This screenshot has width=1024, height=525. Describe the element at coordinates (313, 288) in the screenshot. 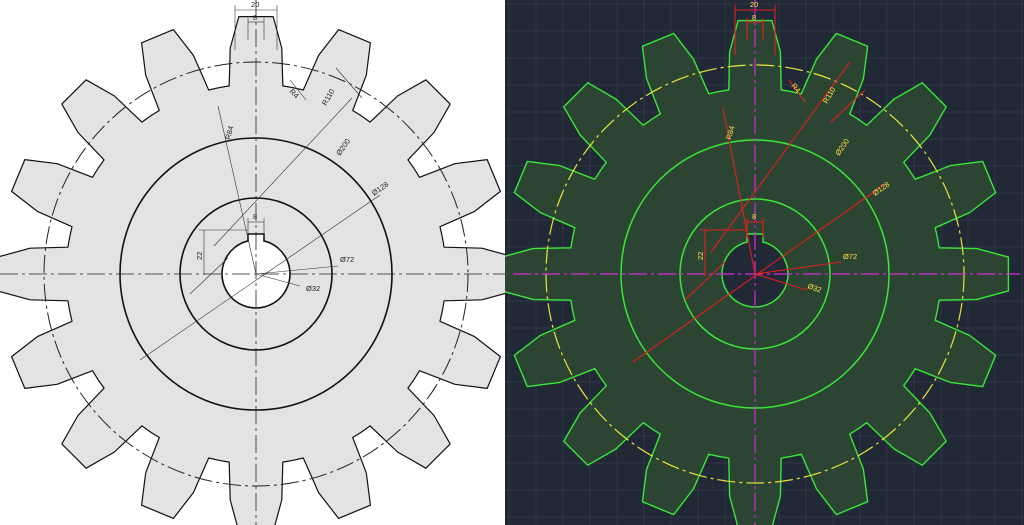

I see `bore-diameter-label: Ø32` at that location.